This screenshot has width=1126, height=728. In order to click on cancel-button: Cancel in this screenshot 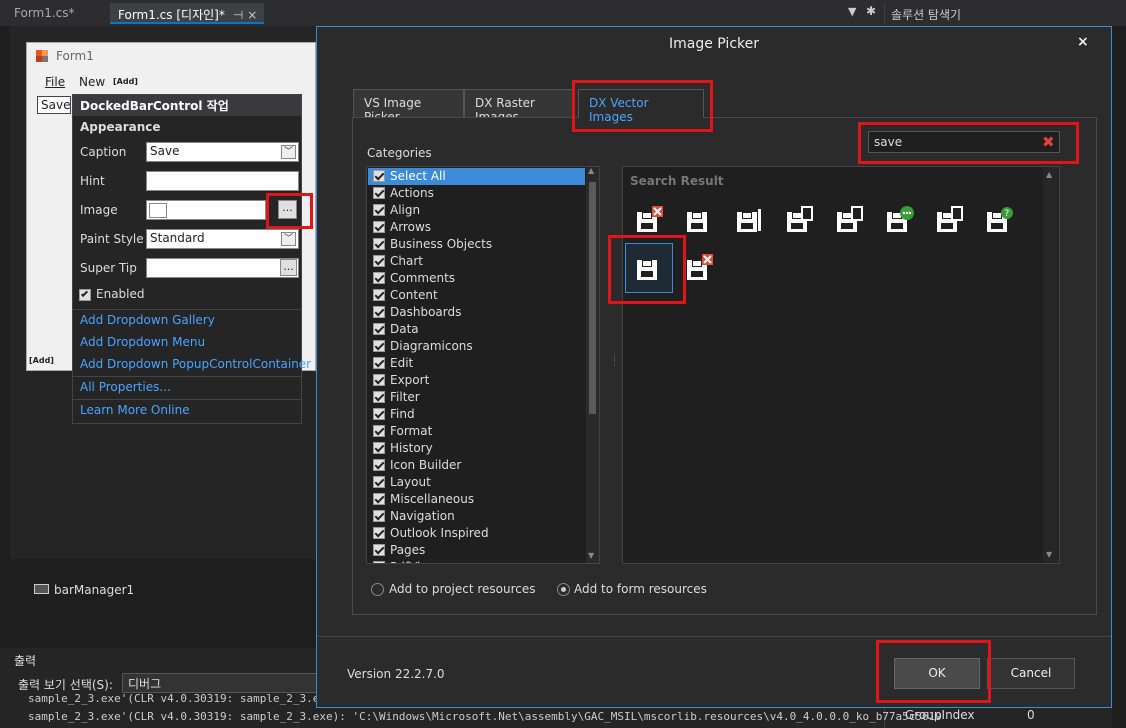, I will do `click(1031, 673)`.